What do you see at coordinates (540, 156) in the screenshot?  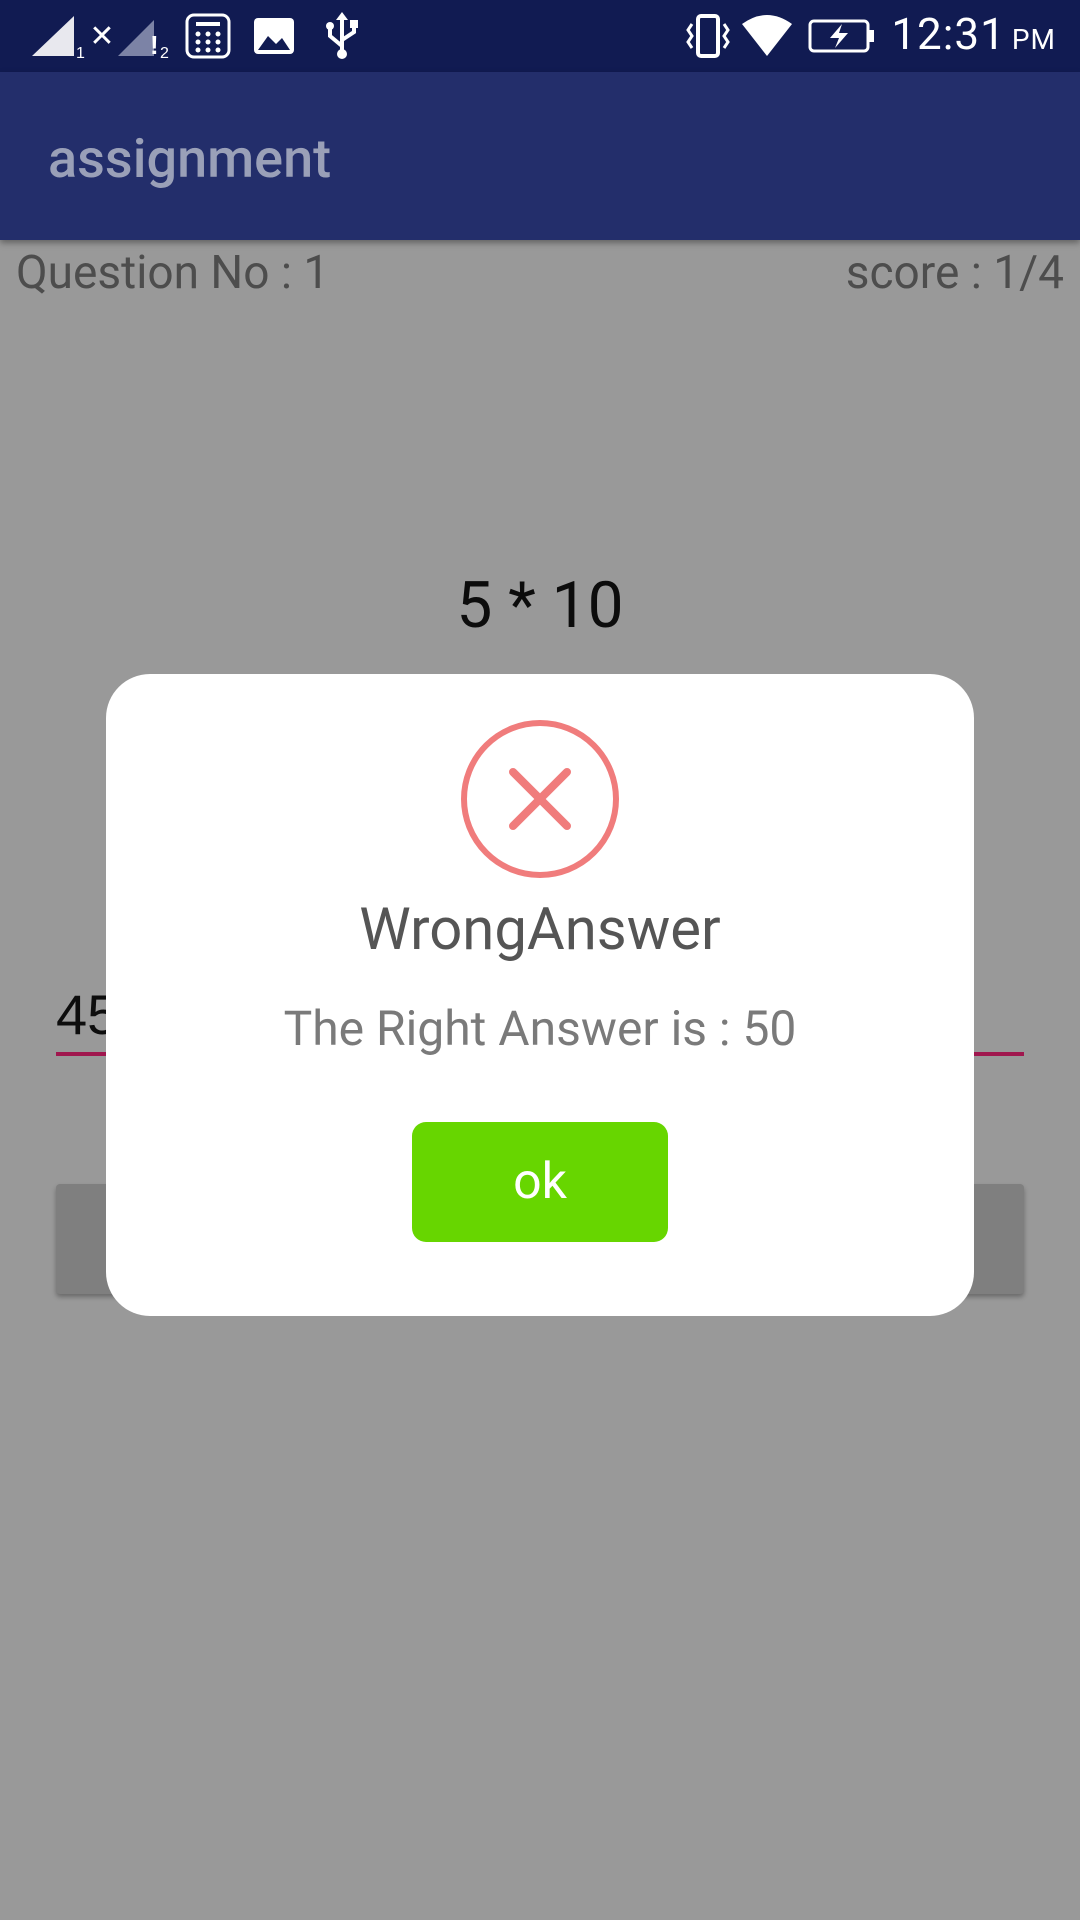 I see `app-bar: assignment` at bounding box center [540, 156].